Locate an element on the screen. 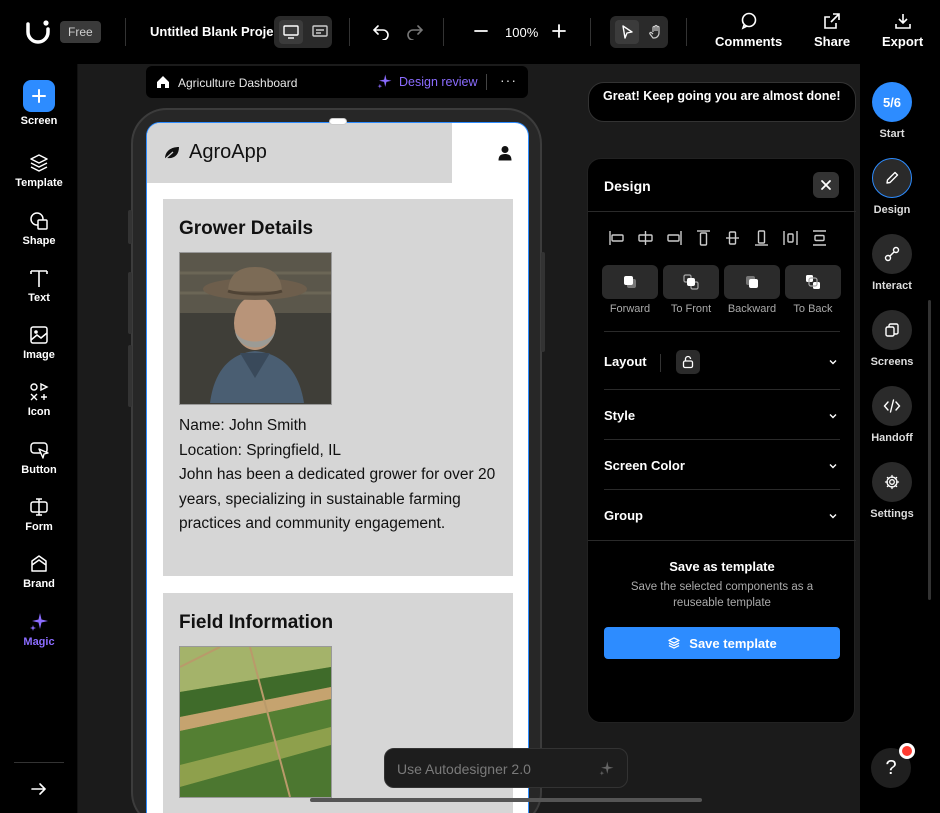 Image resolution: width=940 pixels, height=813 pixels. form-button: Form is located at coordinates (39, 514).